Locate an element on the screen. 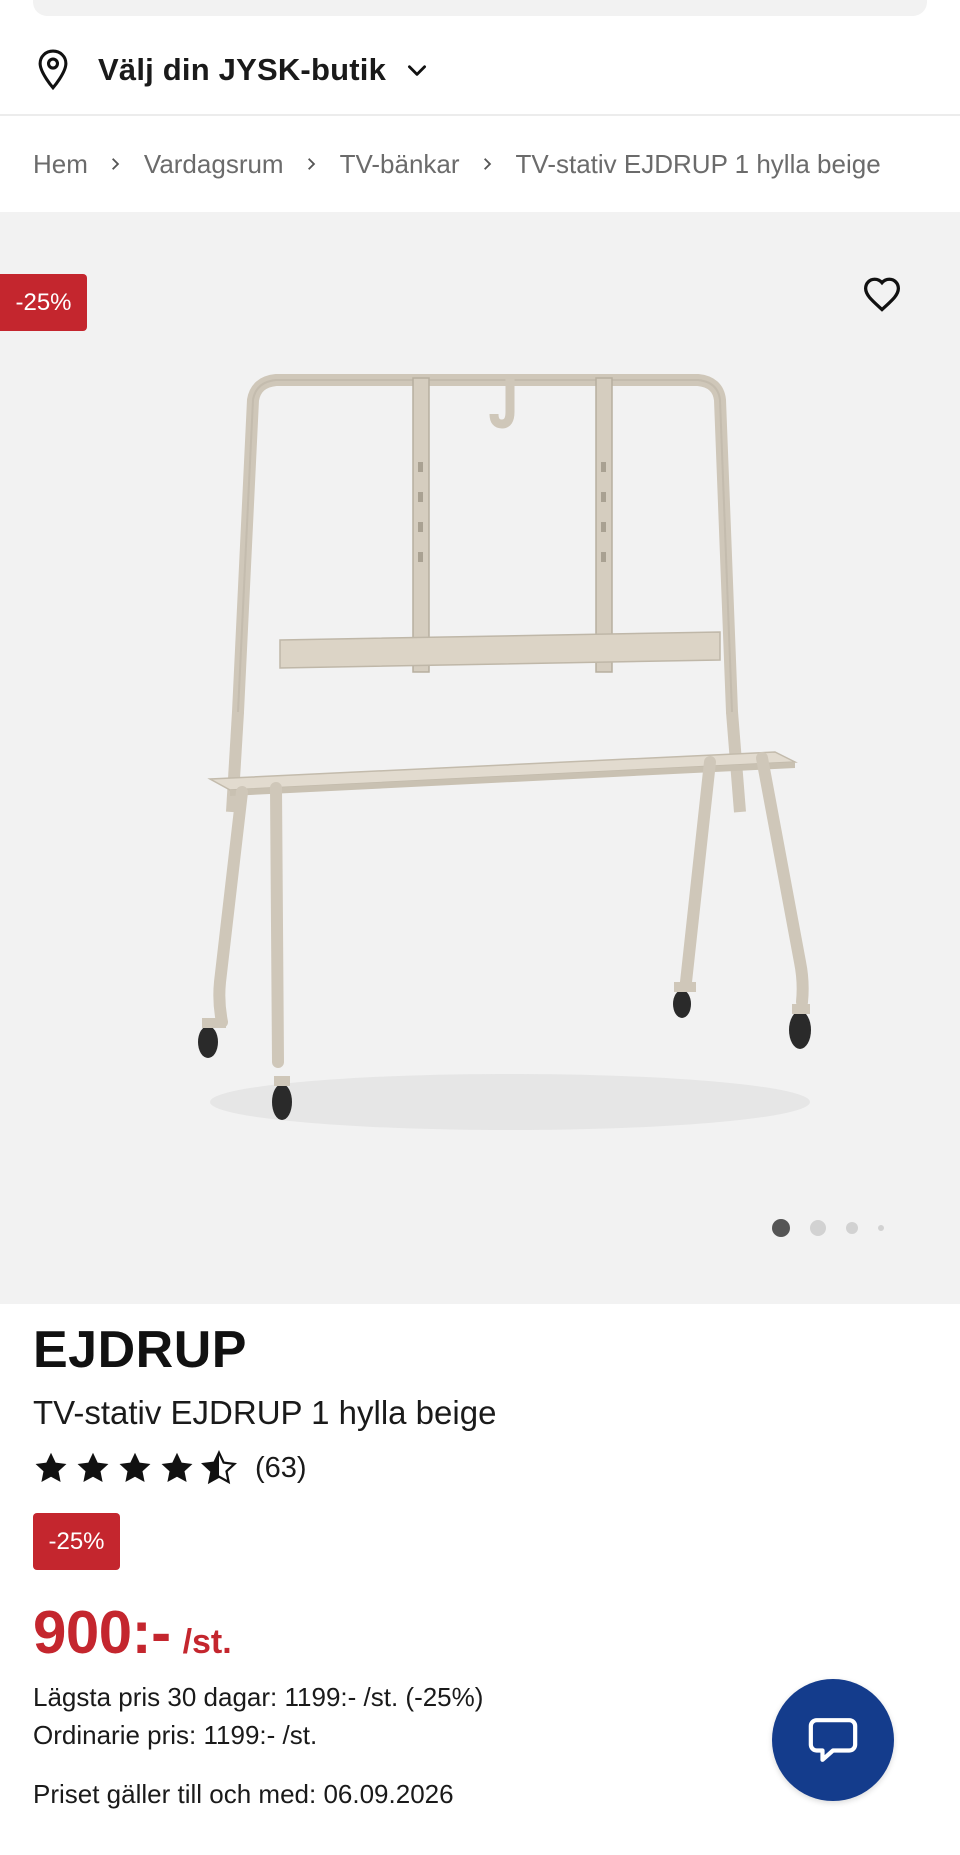 The height and width of the screenshot is (1855, 960). gallery-pagination is located at coordinates (838, 1228).